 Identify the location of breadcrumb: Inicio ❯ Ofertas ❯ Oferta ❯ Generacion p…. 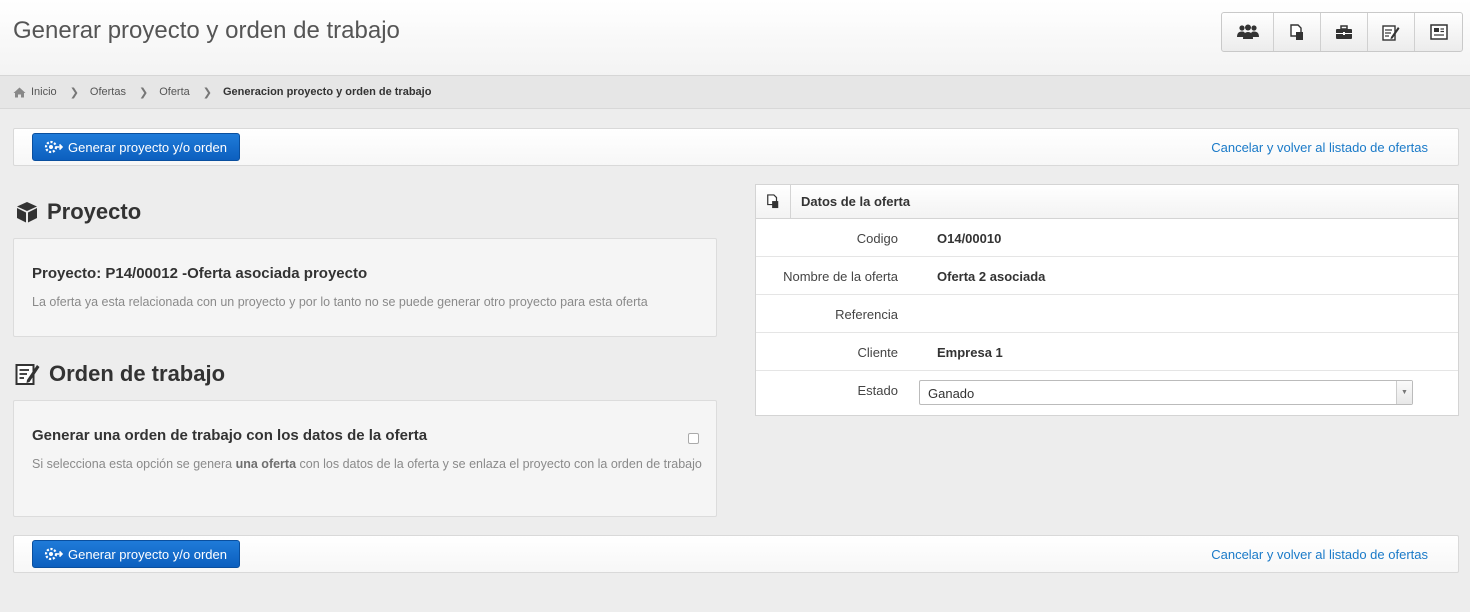
(735, 92).